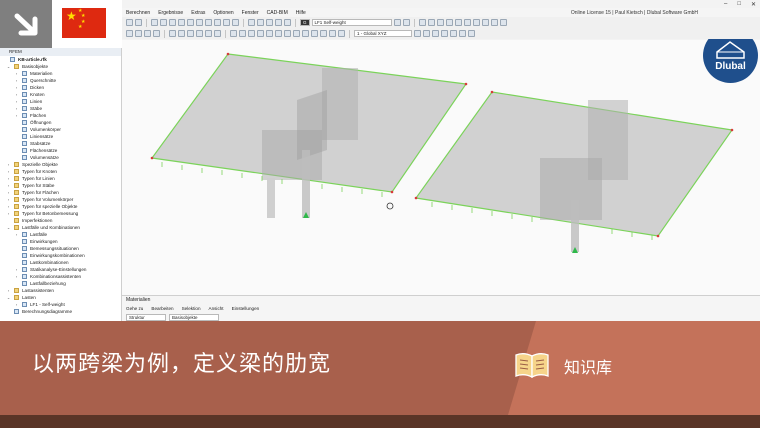 The image size is (760, 428). I want to click on navigator-item: › Typen für Flächen, so click(60, 192).